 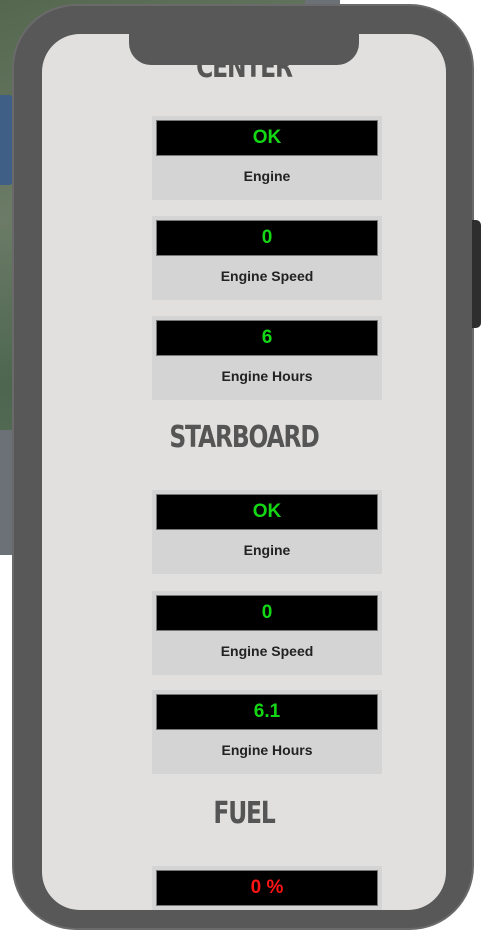 What do you see at coordinates (267, 338) in the screenshot?
I see `metric-value: 6` at bounding box center [267, 338].